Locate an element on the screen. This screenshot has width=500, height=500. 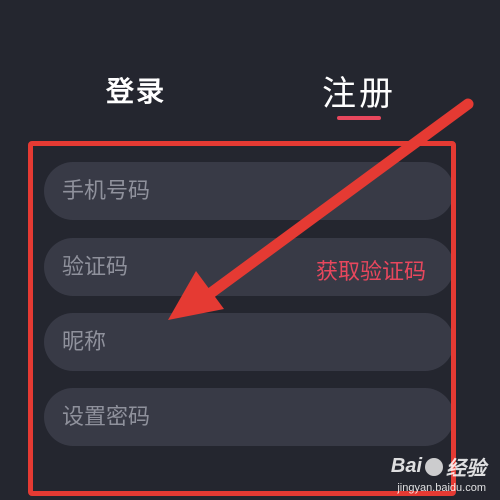
password-field is located at coordinates (249, 417).